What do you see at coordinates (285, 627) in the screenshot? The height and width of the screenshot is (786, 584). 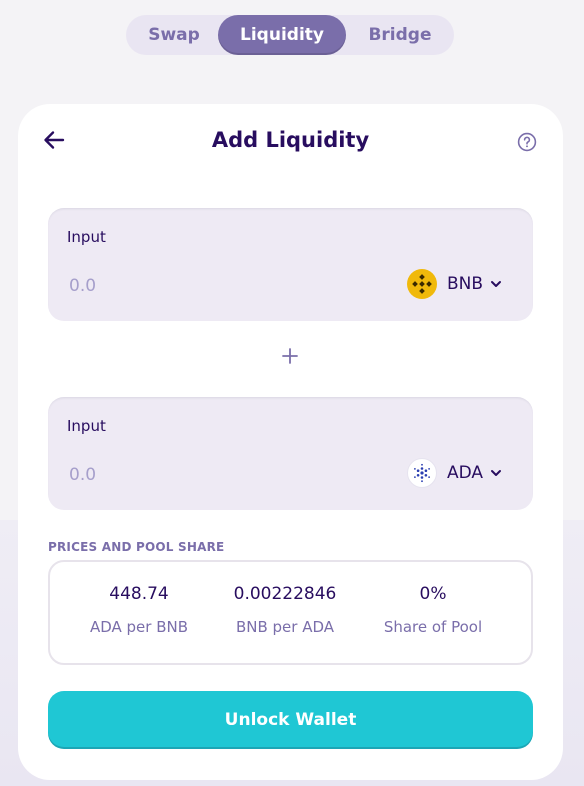 I see `price-label: BNB per ADA` at bounding box center [285, 627].